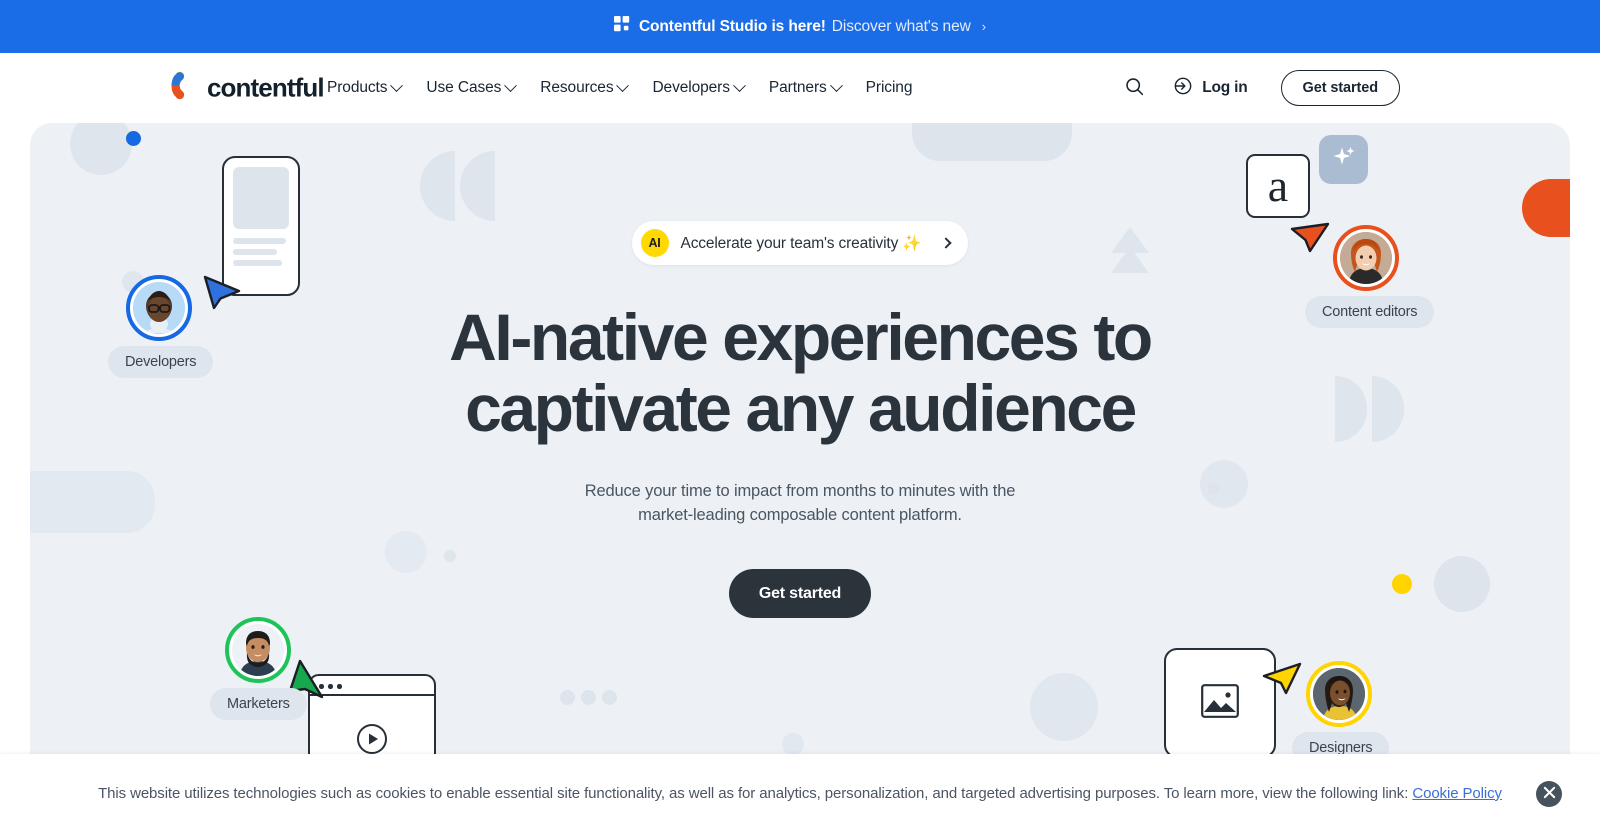 This screenshot has width=1600, height=834. Describe the element at coordinates (1339, 694) in the screenshot. I see `avatar-designers` at that location.